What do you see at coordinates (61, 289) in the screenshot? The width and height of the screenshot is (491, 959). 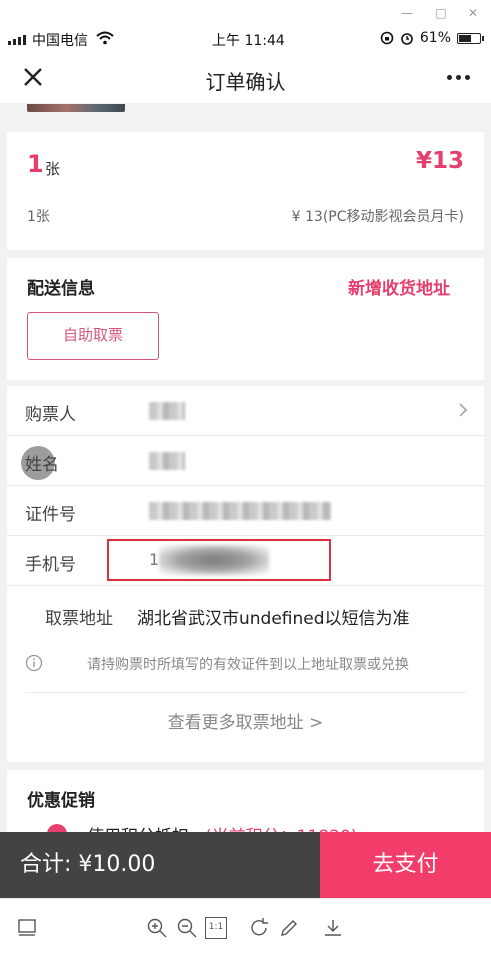 I see `delivery-title: 配送信息` at bounding box center [61, 289].